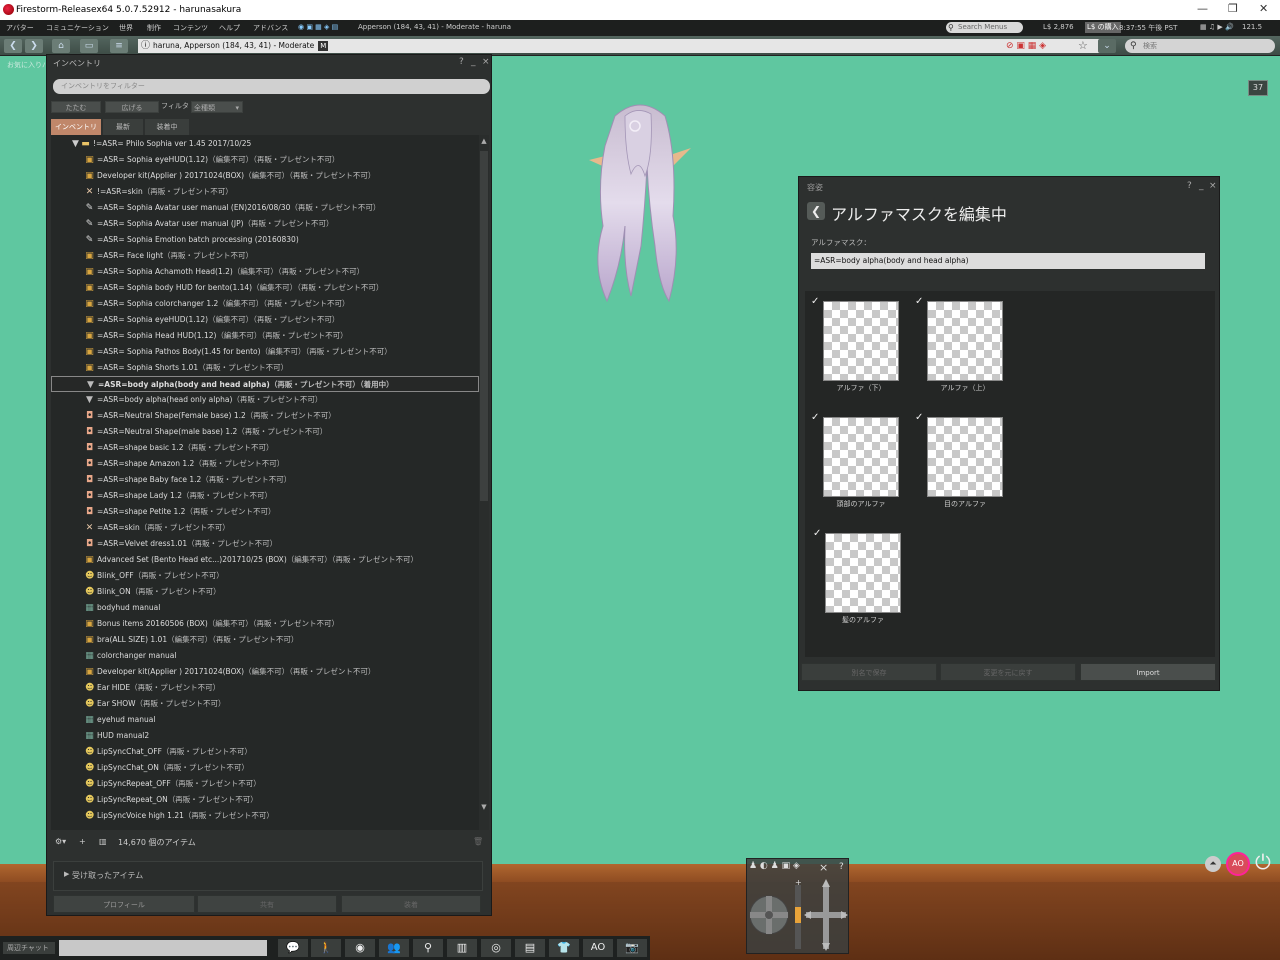  I want to click on menu-communication: コミュニケーション, so click(77, 28).